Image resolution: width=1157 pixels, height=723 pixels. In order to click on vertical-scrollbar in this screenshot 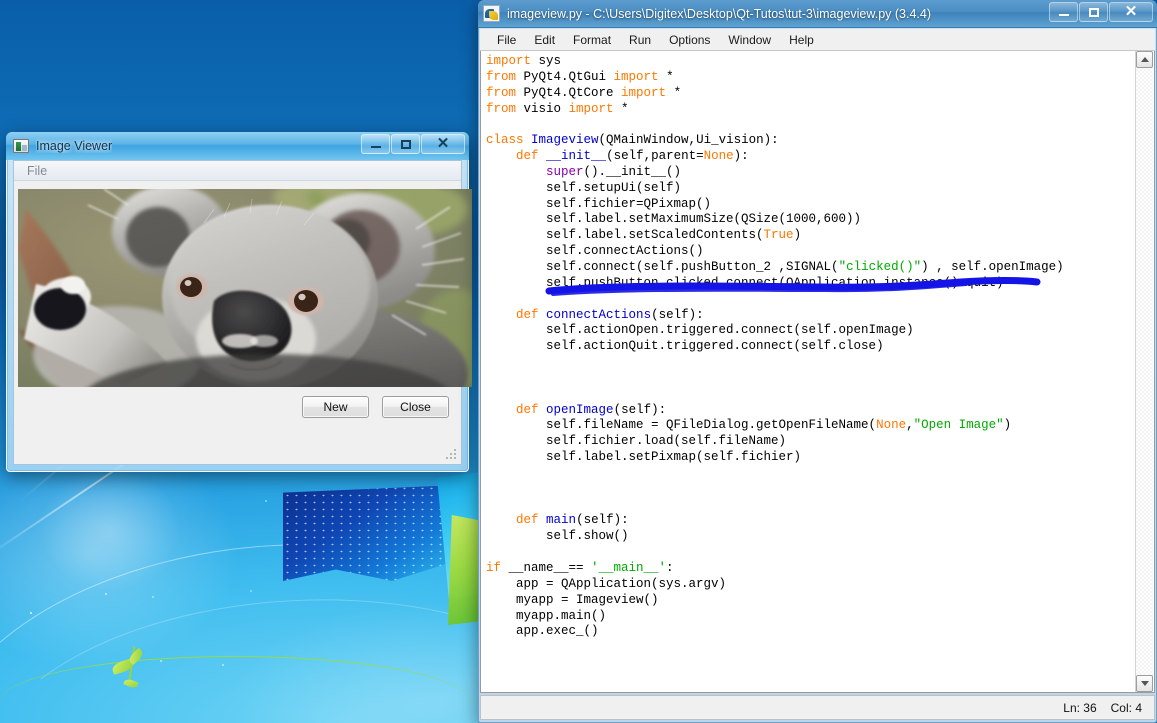, I will do `click(1144, 371)`.